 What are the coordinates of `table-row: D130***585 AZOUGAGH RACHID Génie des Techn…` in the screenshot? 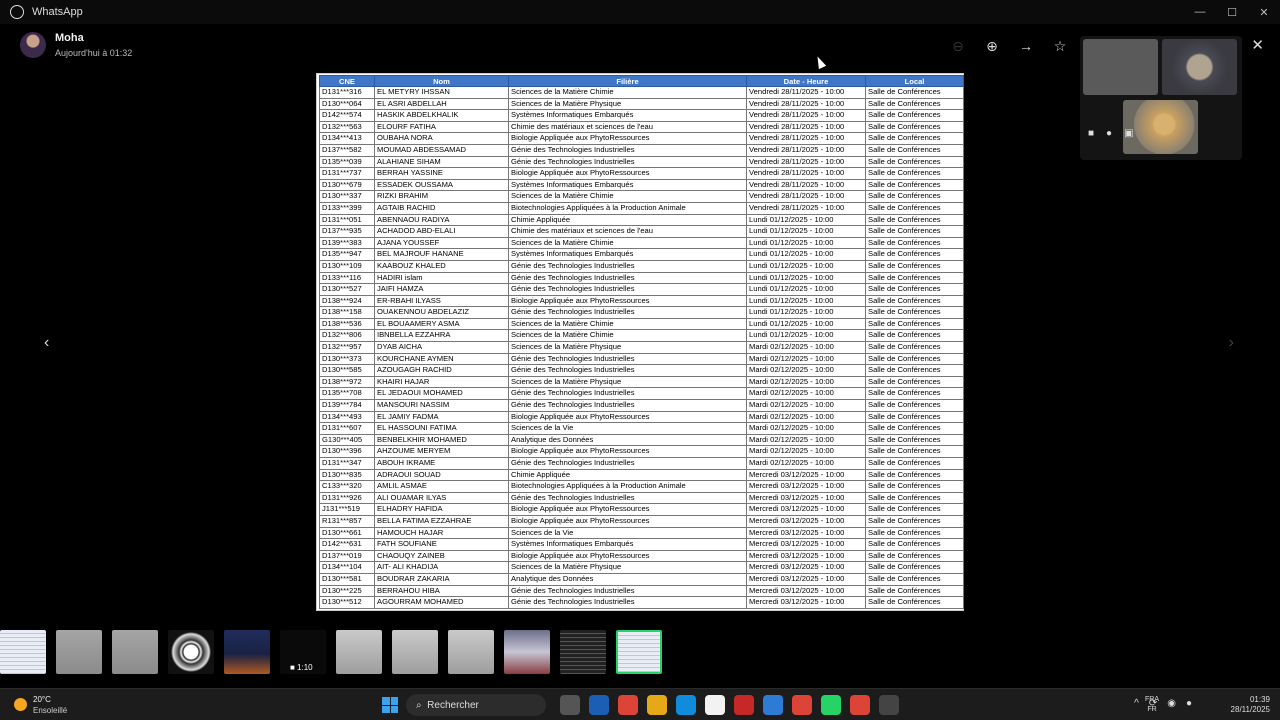 It's located at (641, 370).